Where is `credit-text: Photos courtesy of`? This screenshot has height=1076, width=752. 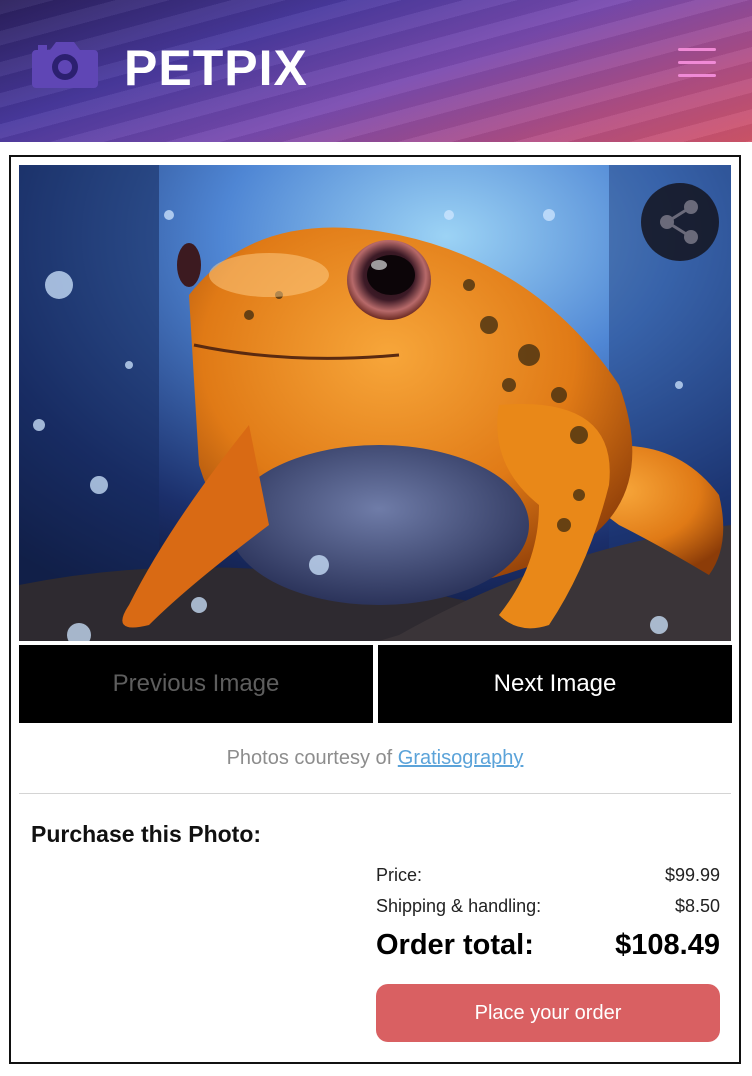
credit-text: Photos courtesy of is located at coordinates (312, 758).